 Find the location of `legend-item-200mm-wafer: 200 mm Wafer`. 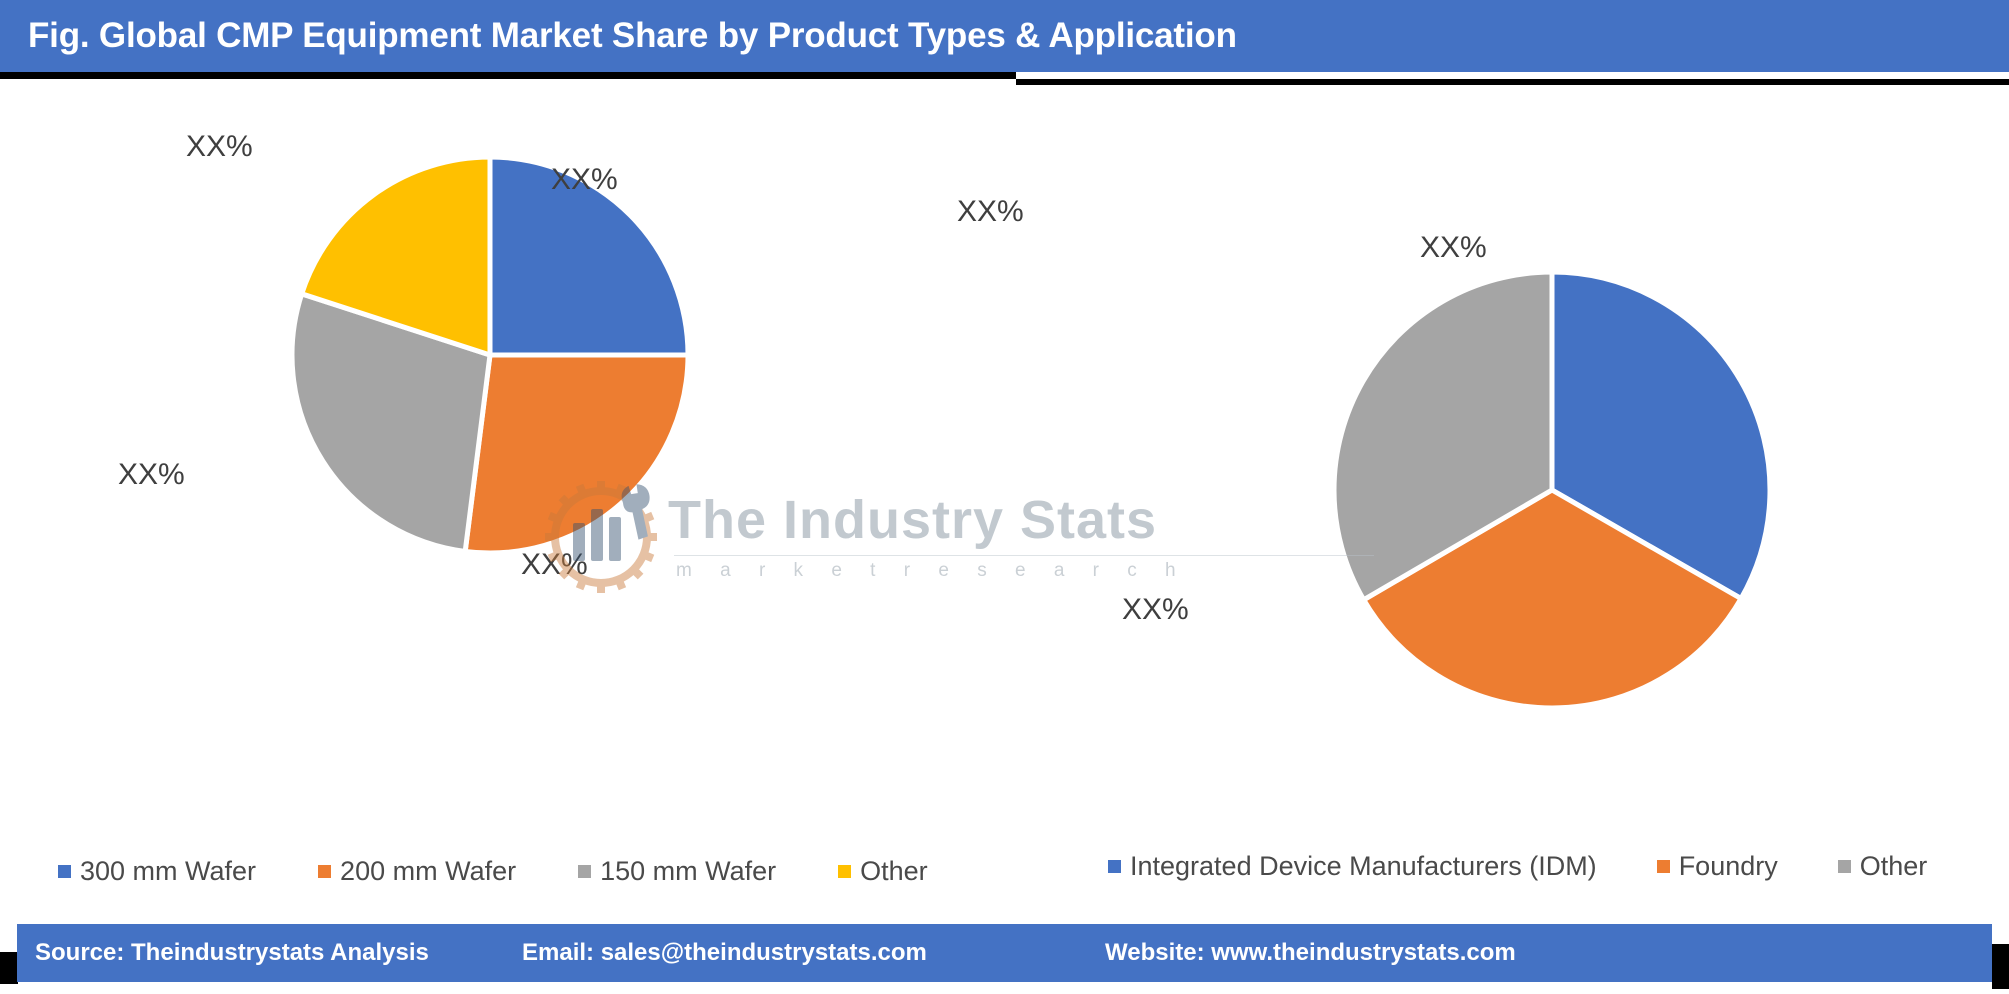

legend-item-200mm-wafer: 200 mm Wafer is located at coordinates (417, 871).